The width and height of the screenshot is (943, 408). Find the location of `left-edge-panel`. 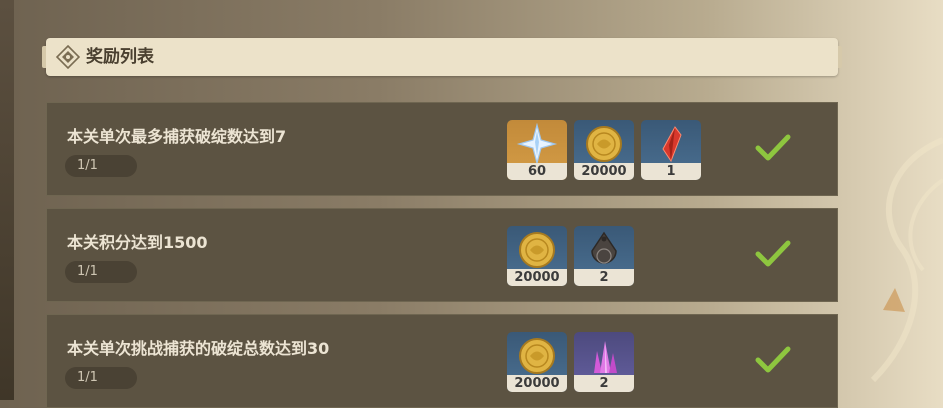

left-edge-panel is located at coordinates (7, 200).